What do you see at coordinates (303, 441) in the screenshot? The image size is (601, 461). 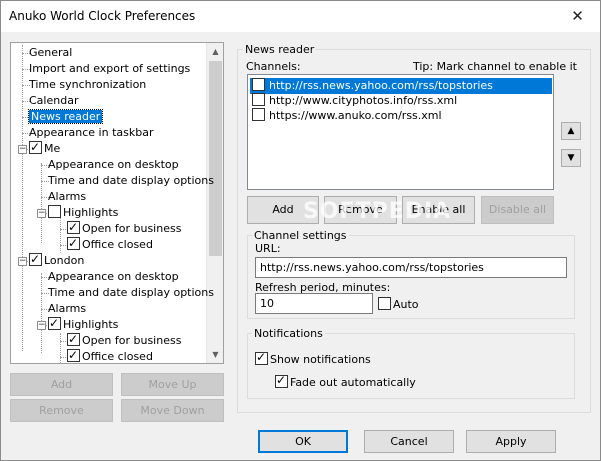 I see `ok-button: OK` at bounding box center [303, 441].